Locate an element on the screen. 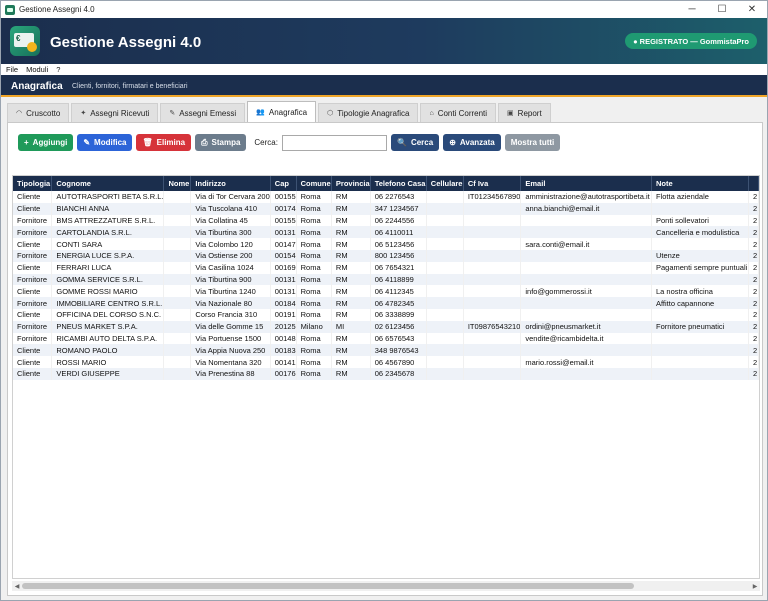 The height and width of the screenshot is (601, 768). table-cell: Cancelleria e modulistica is located at coordinates (700, 232).